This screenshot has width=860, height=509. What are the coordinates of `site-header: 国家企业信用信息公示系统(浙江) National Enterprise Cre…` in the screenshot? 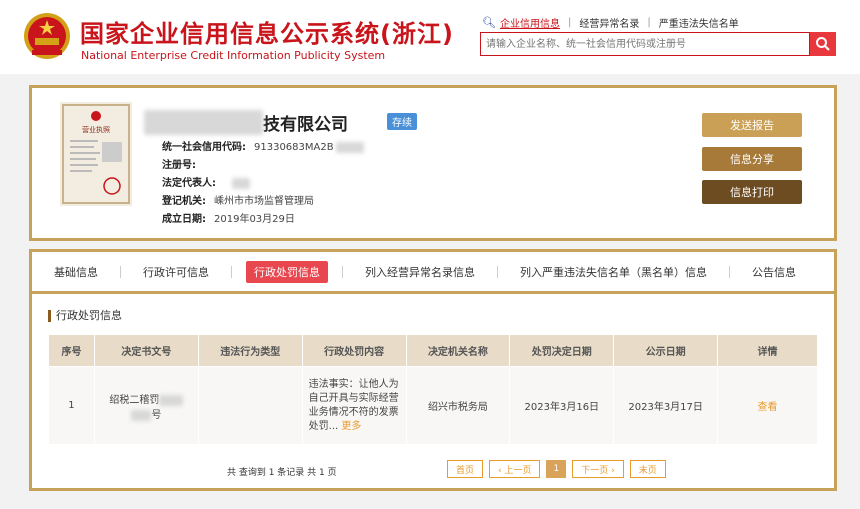 It's located at (430, 37).